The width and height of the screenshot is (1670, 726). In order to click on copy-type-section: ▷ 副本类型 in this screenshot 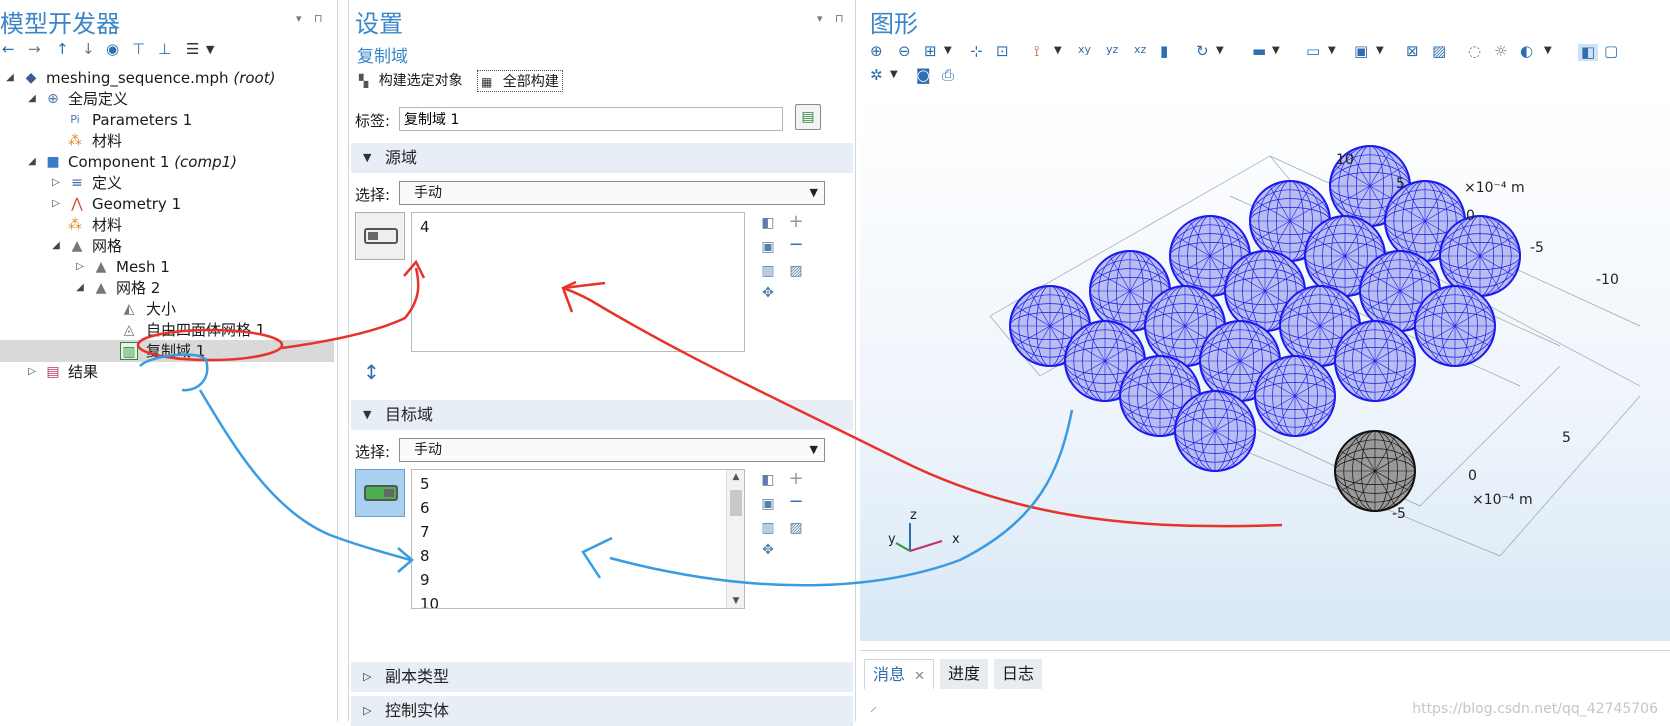, I will do `click(602, 677)`.